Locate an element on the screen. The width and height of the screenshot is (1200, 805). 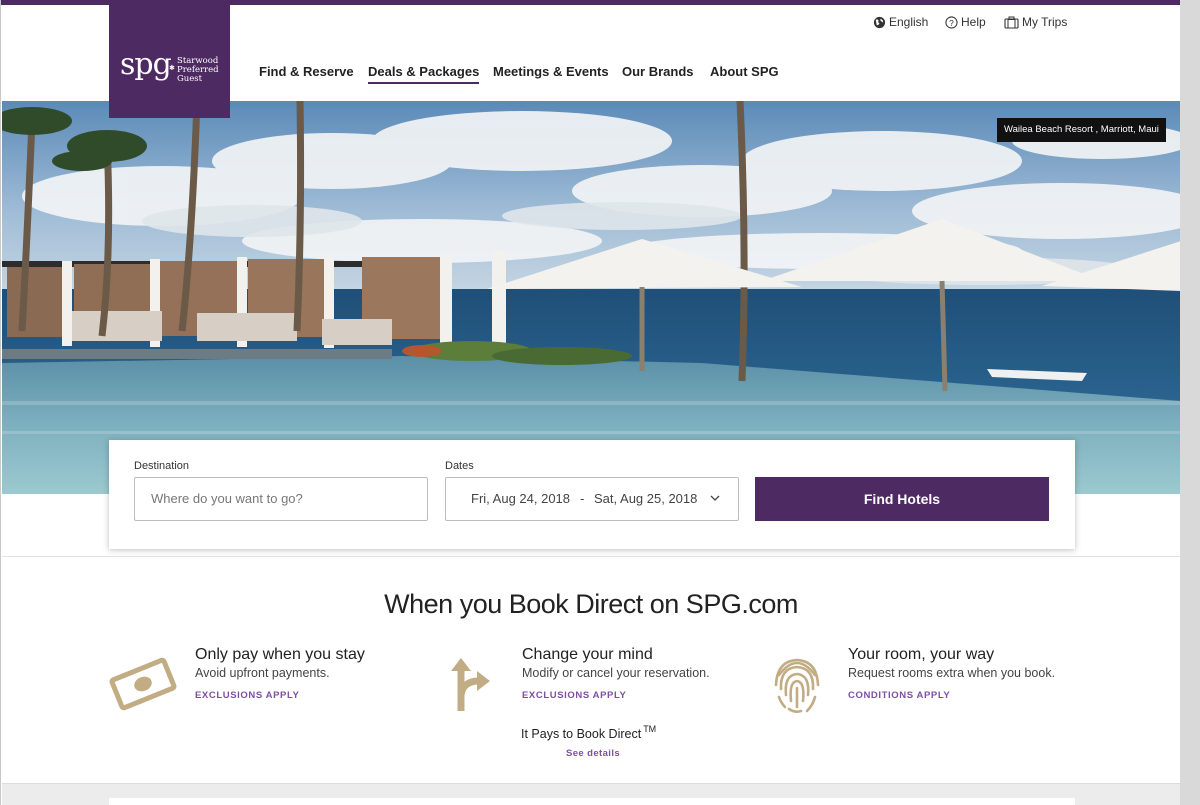
benefit-title: Only pay when you stay is located at coordinates (280, 654).